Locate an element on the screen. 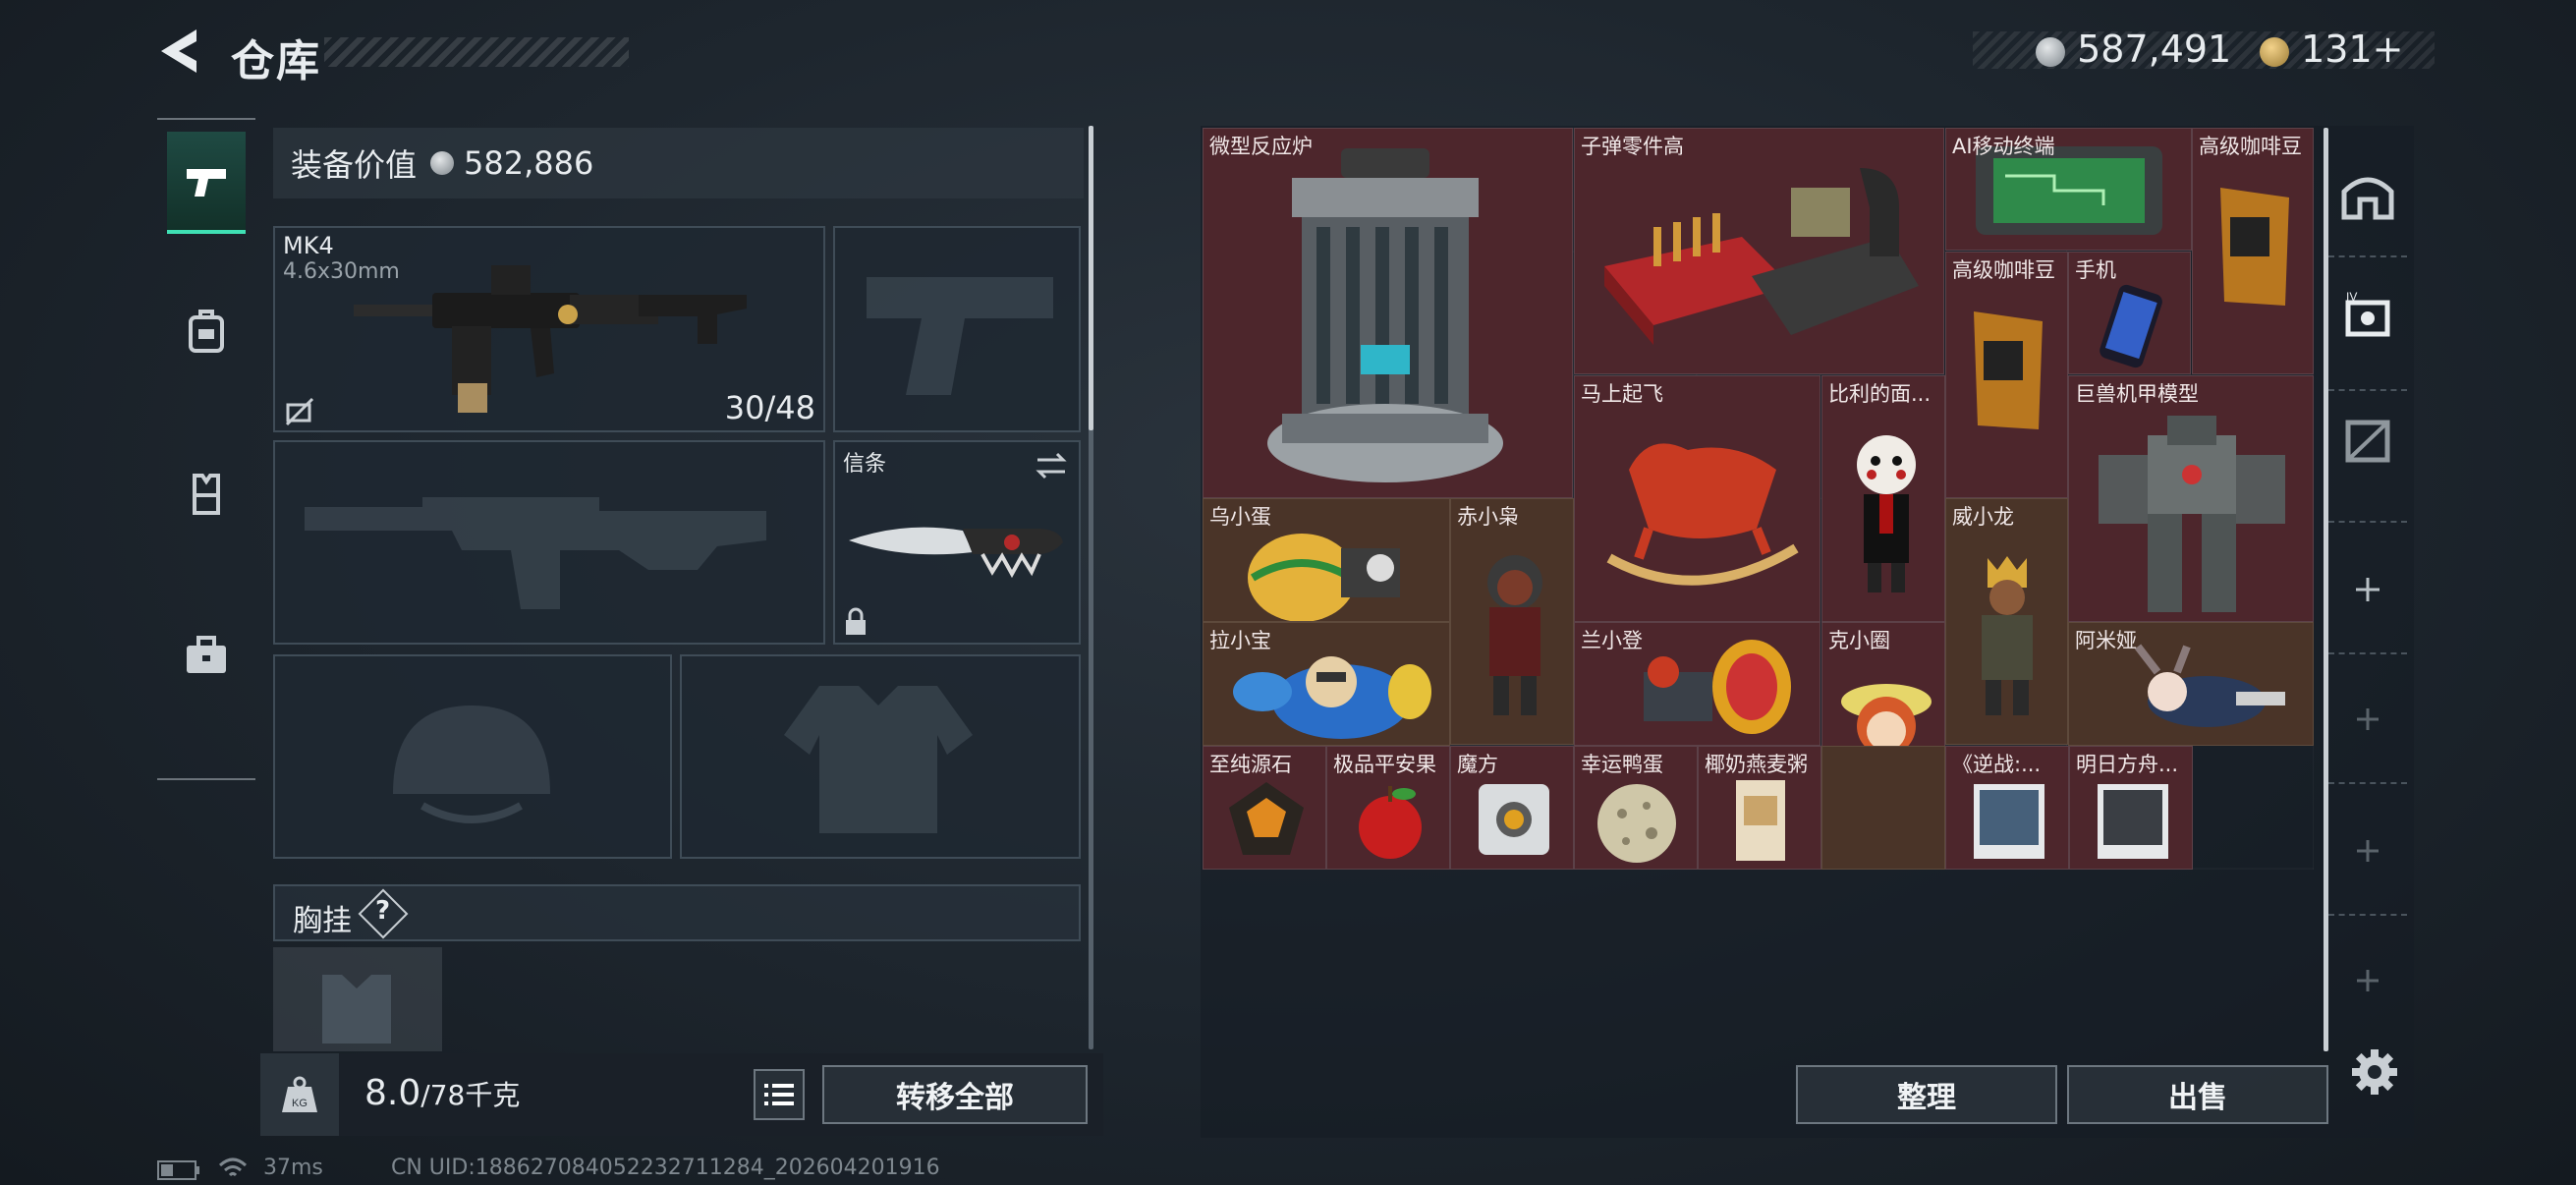 This screenshot has height=1185, width=2576. melee-name: 信条 is located at coordinates (865, 465).